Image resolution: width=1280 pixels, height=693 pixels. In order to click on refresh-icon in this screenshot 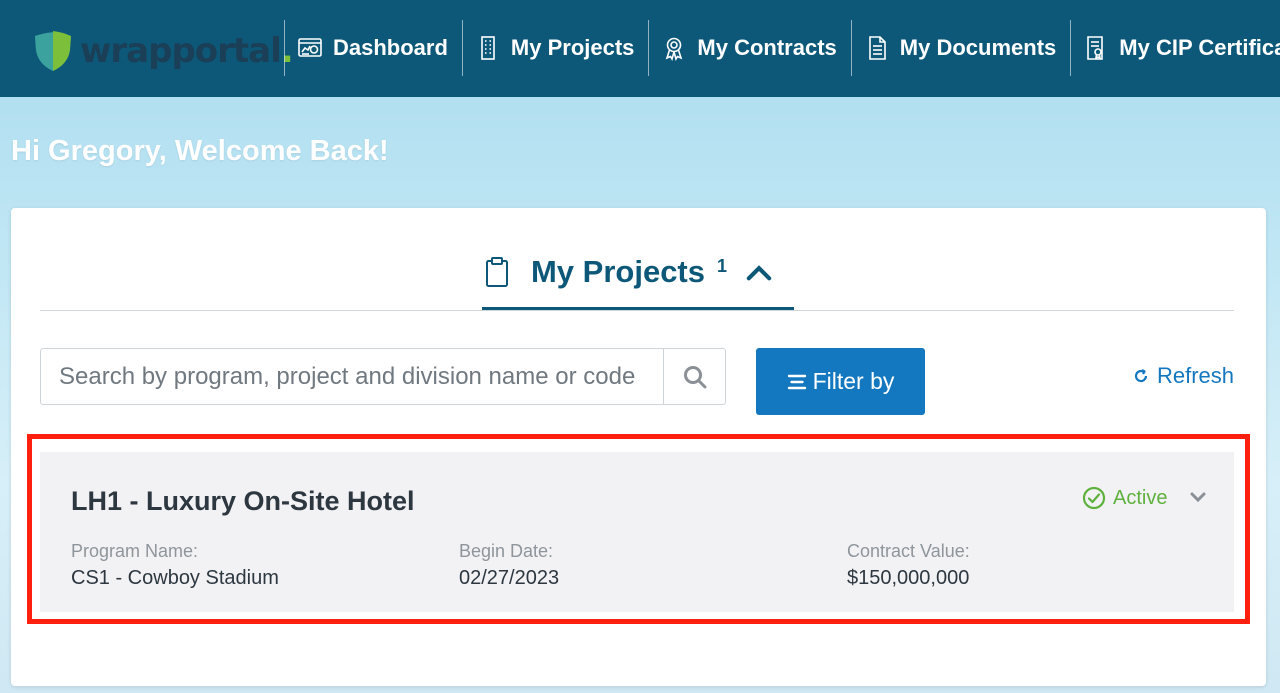, I will do `click(1141, 376)`.